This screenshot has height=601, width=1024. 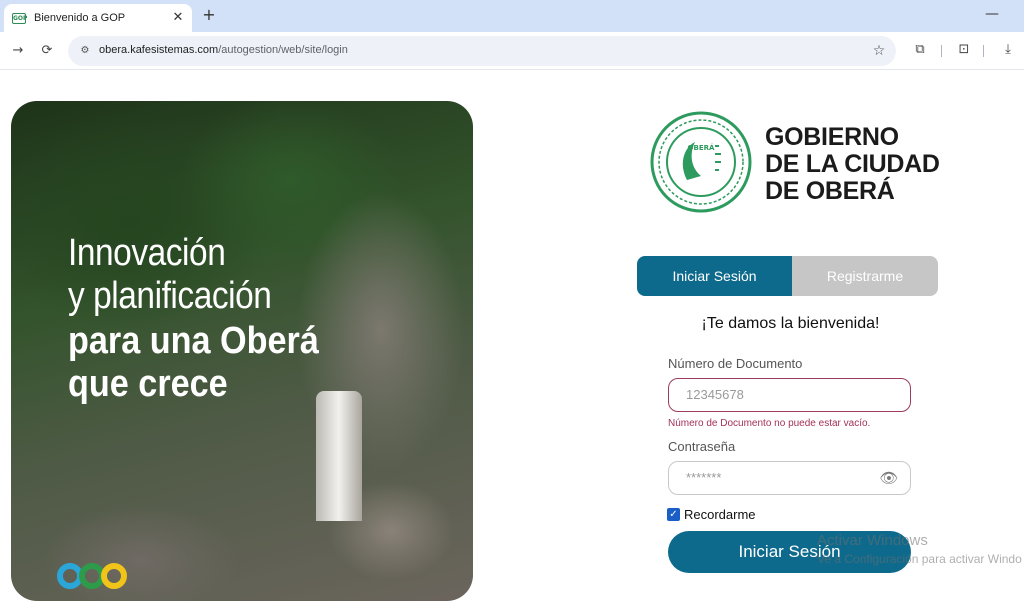 I want to click on gop-favicon-icon: GOP, so click(x=20, y=18).